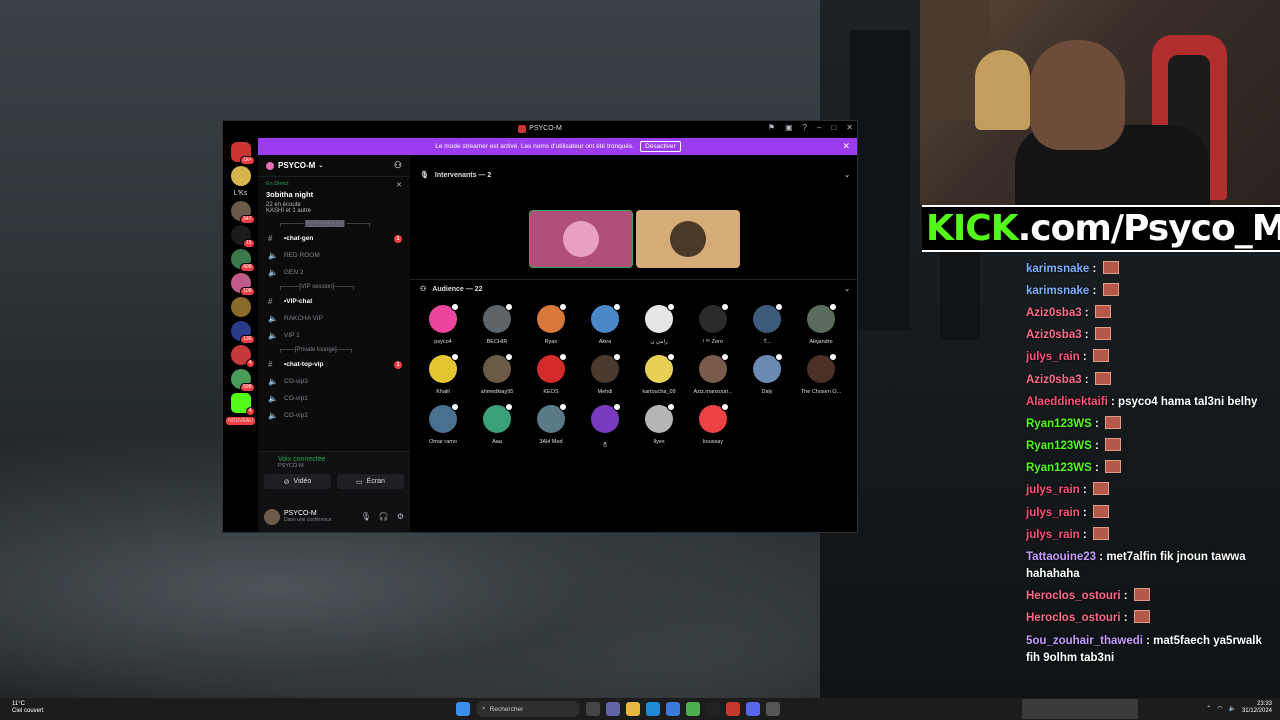 The image size is (1280, 720). I want to click on audience-member: ｇ, so click(605, 425).